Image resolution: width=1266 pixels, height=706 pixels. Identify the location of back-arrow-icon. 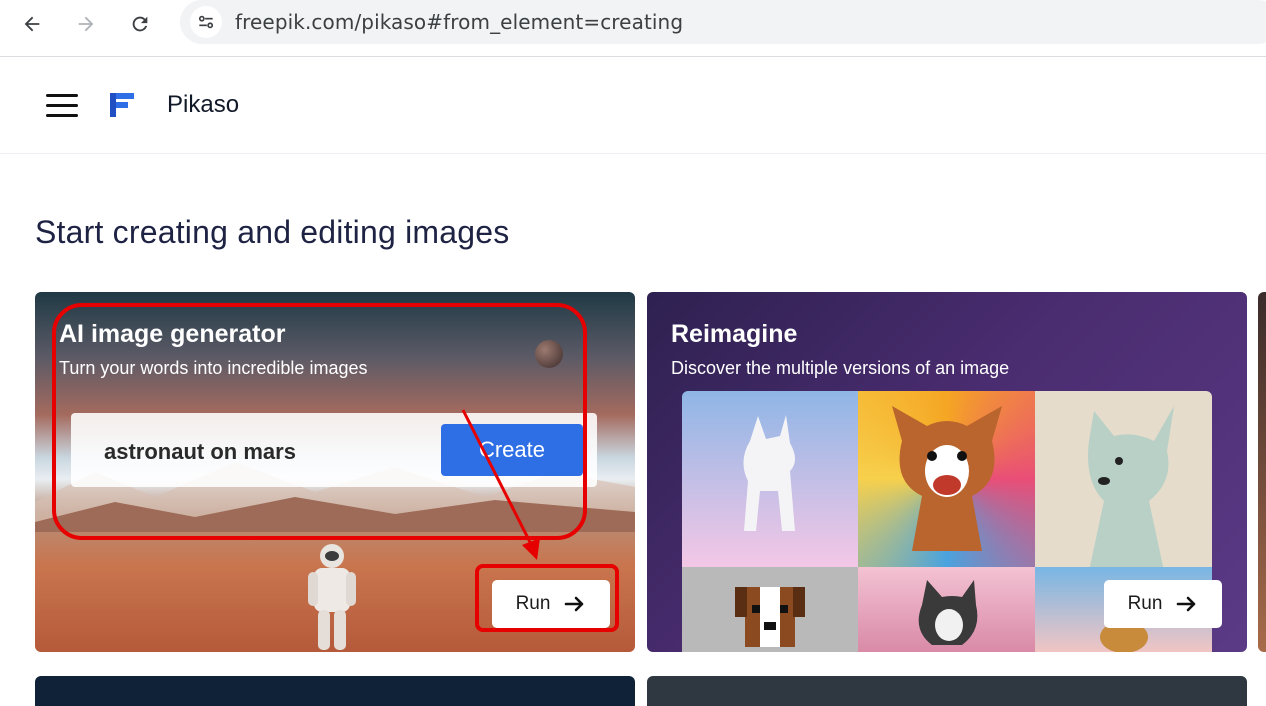
(32, 24).